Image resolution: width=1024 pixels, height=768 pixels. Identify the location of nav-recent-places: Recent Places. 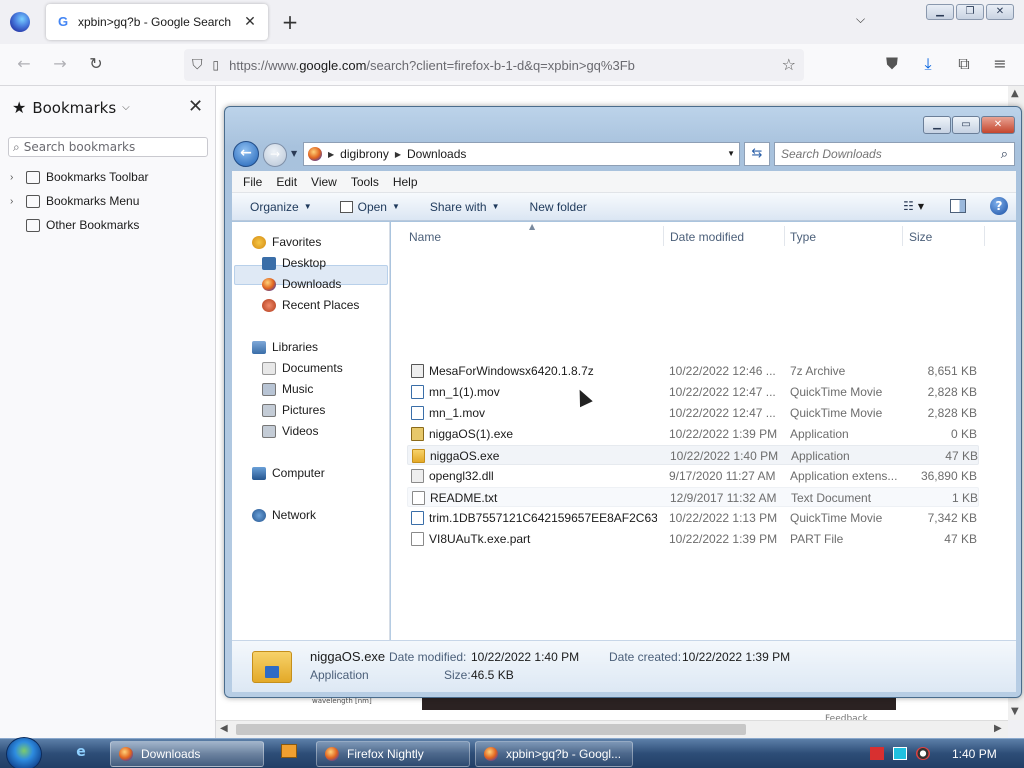
(310, 305).